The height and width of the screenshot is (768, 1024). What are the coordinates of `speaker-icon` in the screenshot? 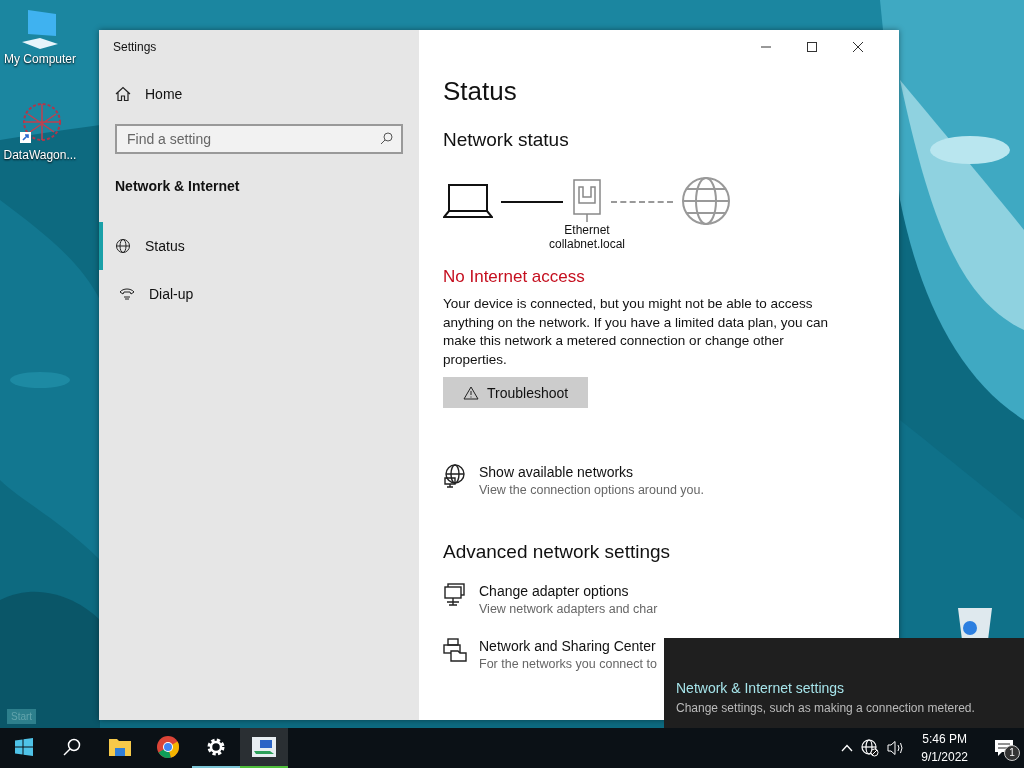 It's located at (896, 748).